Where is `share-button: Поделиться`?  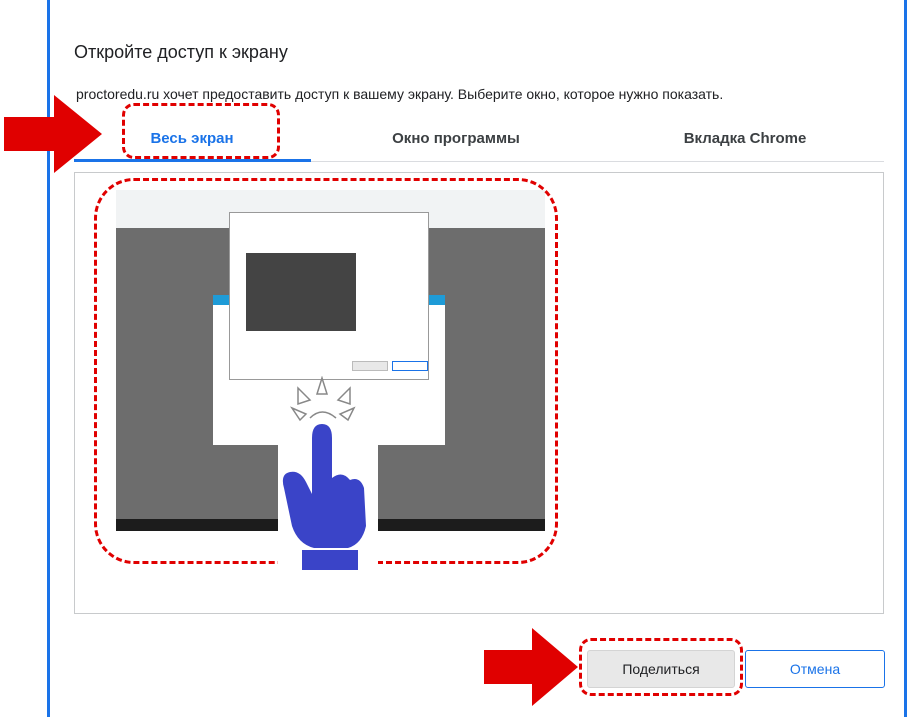
share-button: Поделиться is located at coordinates (661, 669).